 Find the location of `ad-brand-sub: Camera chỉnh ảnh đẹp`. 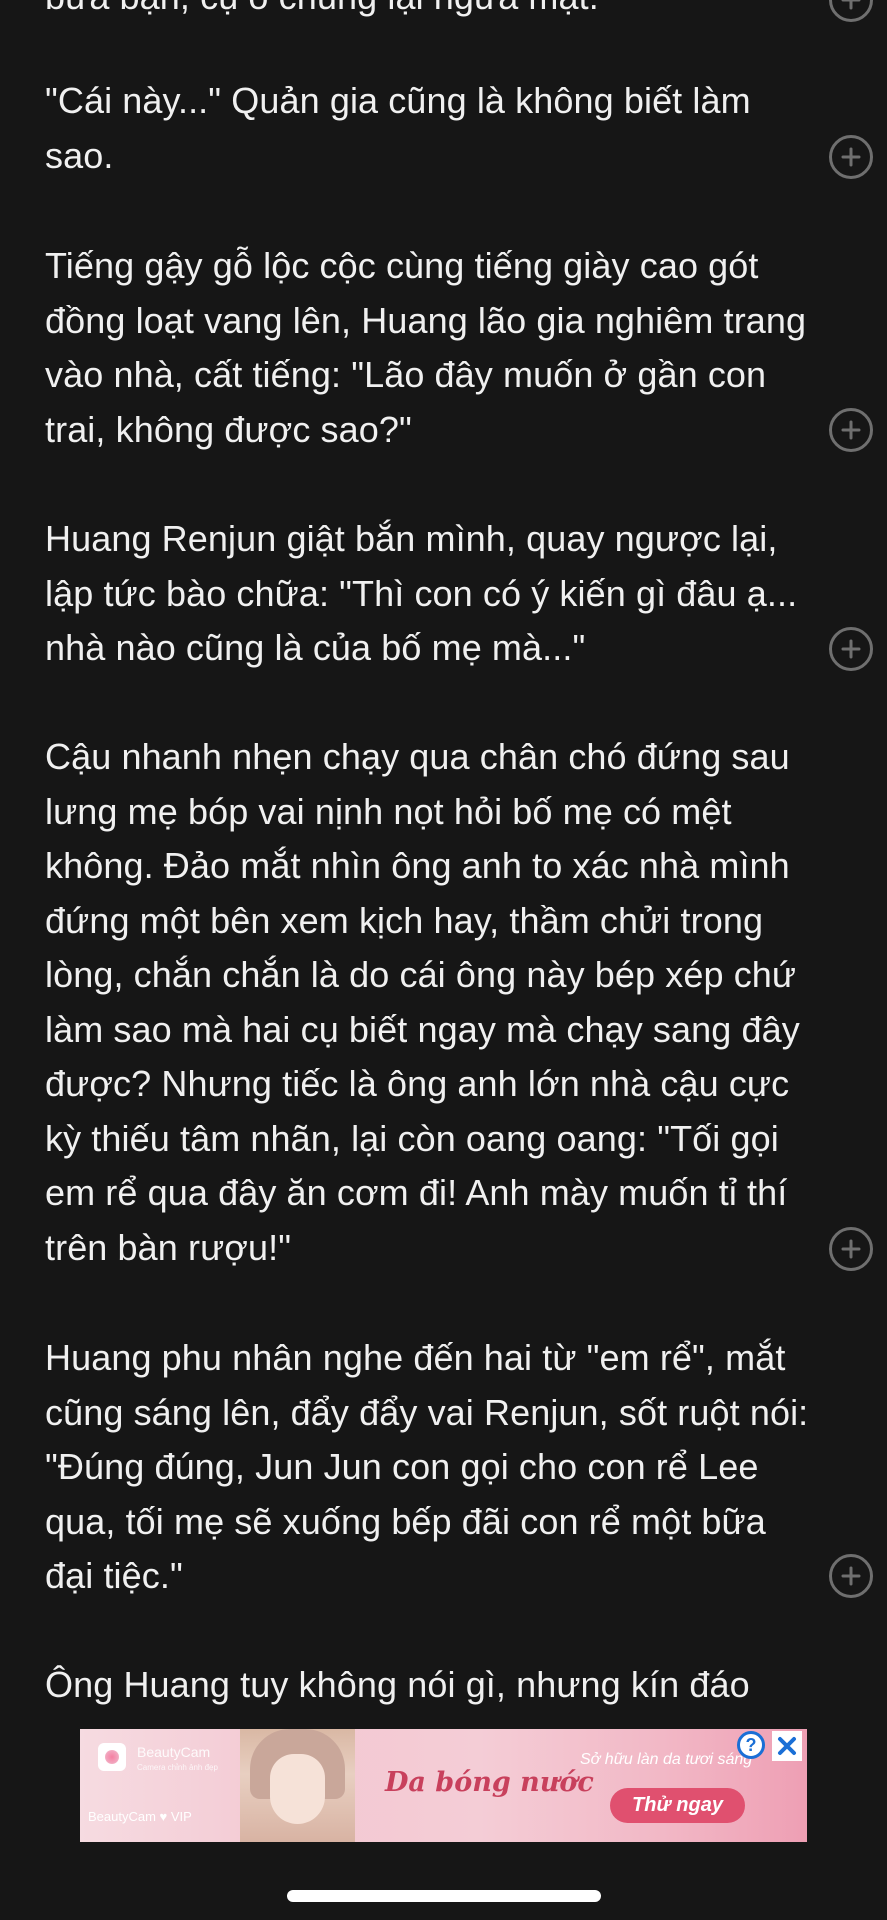

ad-brand-sub: Camera chỉnh ảnh đẹp is located at coordinates (177, 1767).